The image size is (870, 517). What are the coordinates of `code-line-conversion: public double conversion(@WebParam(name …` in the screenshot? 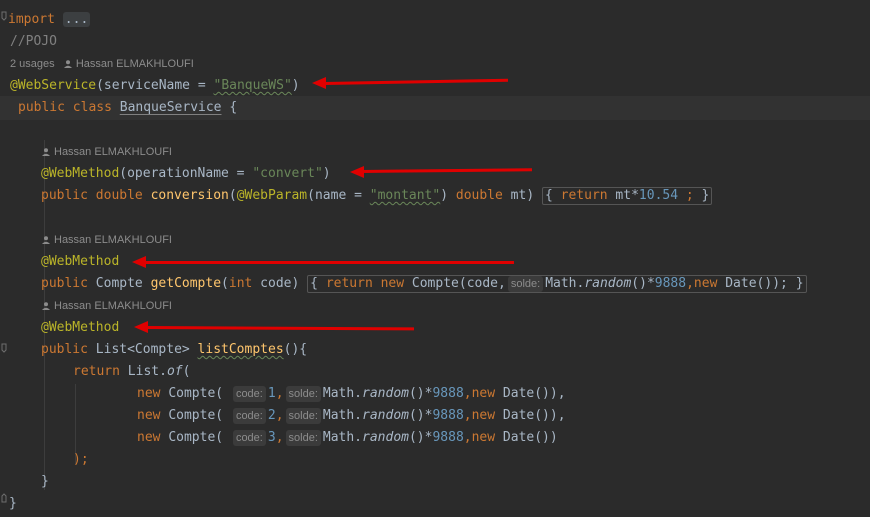 It's located at (455, 196).